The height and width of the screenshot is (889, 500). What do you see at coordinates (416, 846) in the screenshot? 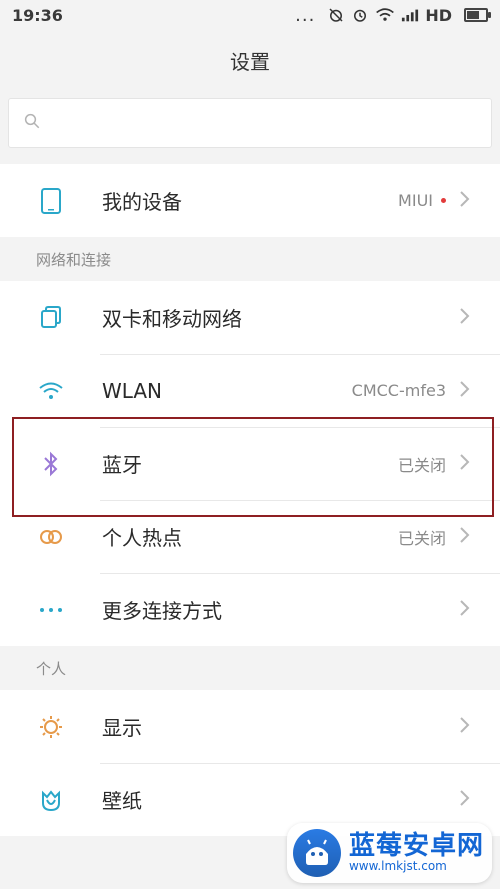
I see `watermark-title: 蓝莓安卓网` at bounding box center [416, 846].